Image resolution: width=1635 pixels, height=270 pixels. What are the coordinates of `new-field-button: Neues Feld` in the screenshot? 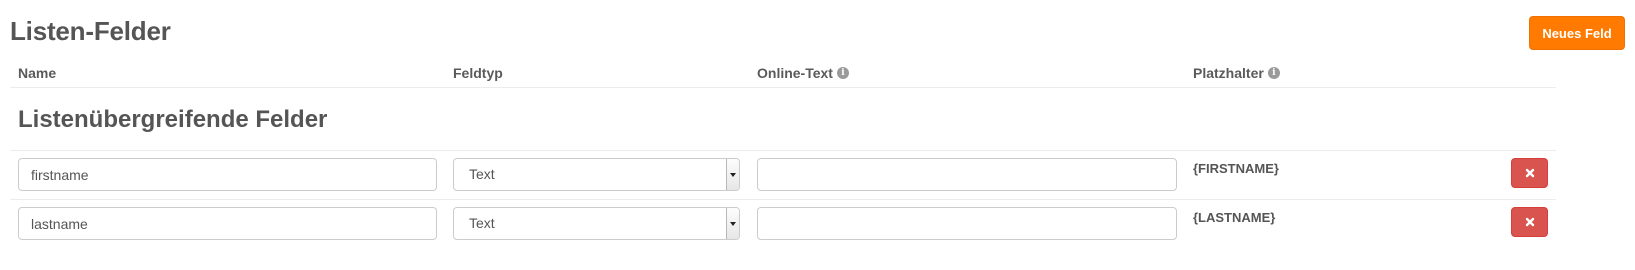 It's located at (1577, 33).